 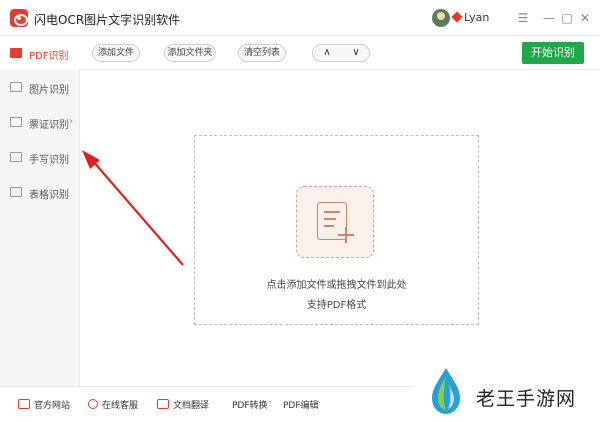 What do you see at coordinates (16, 122) in the screenshot?
I see `ticket-icon` at bounding box center [16, 122].